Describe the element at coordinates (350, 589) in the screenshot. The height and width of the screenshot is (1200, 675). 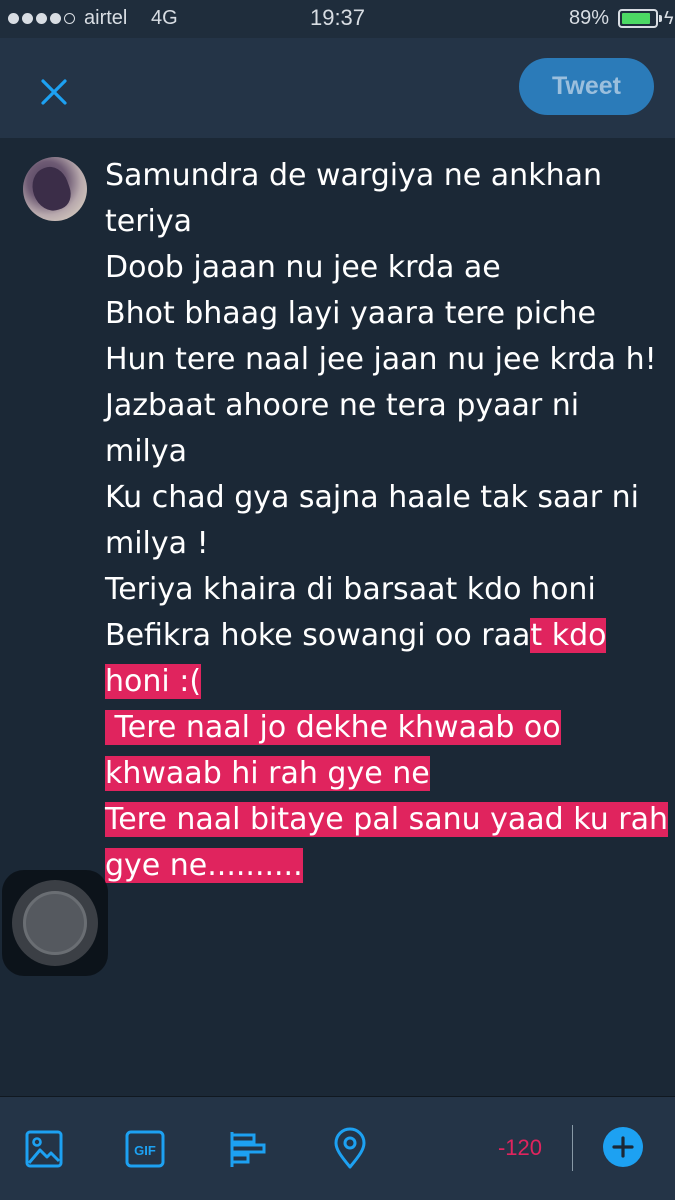
I see `compose-line: Teriya khaira di barsaat kdo honi` at that location.